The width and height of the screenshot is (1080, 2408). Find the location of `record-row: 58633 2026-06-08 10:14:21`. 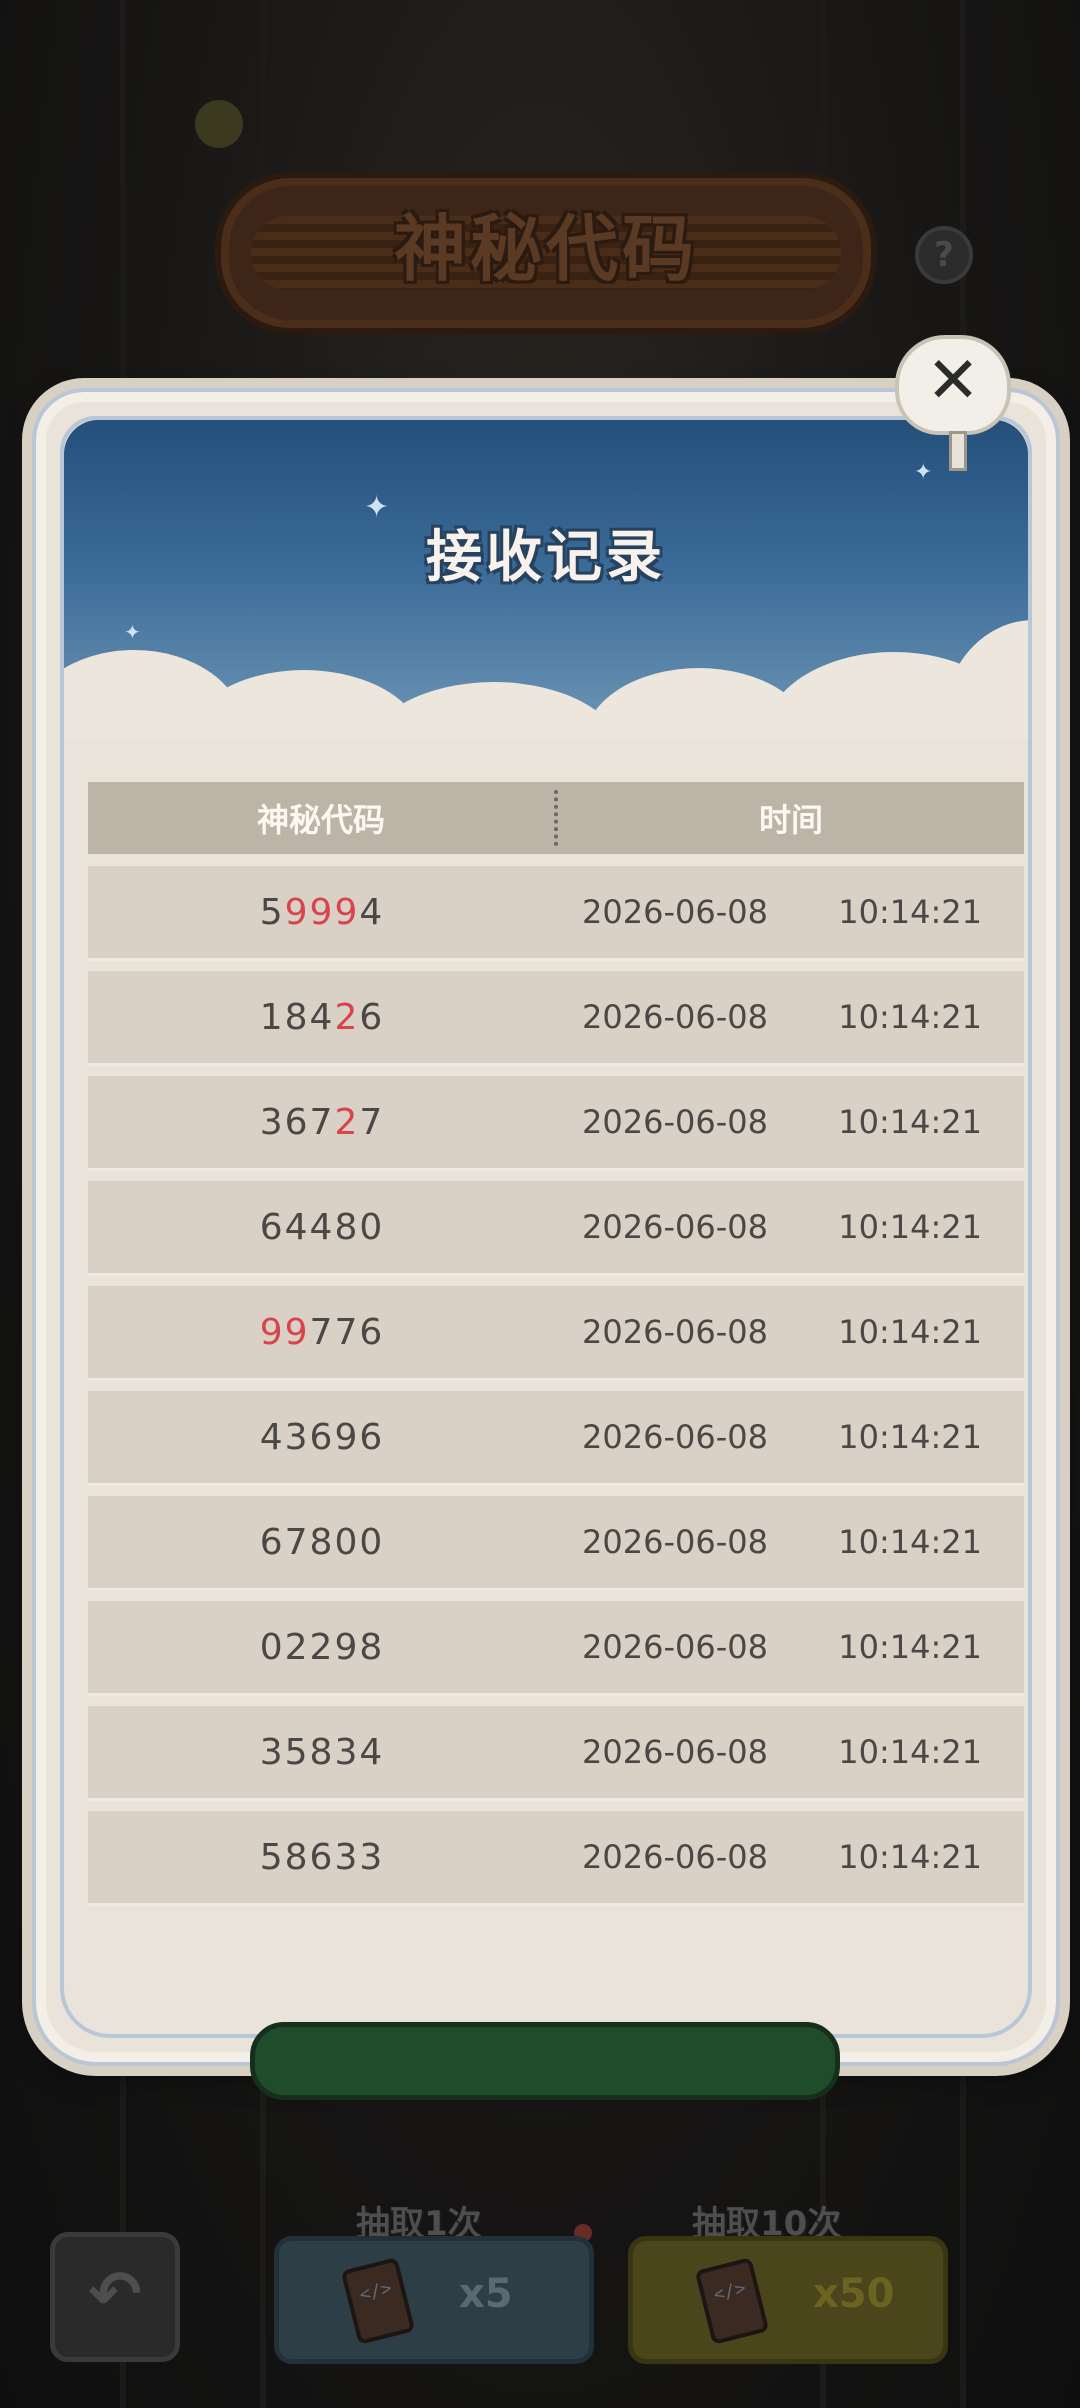

record-row: 58633 2026-06-08 10:14:21 is located at coordinates (556, 1858).